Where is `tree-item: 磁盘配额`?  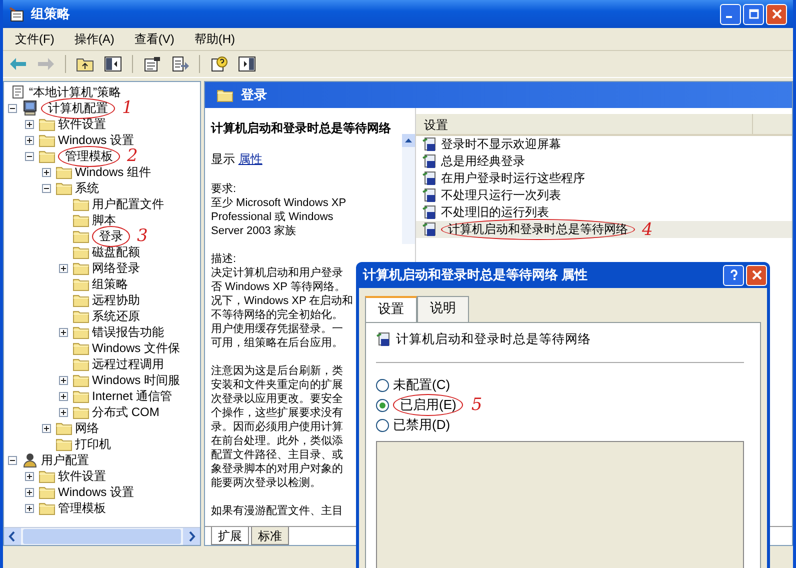
tree-item: 磁盘配额 is located at coordinates (116, 252).